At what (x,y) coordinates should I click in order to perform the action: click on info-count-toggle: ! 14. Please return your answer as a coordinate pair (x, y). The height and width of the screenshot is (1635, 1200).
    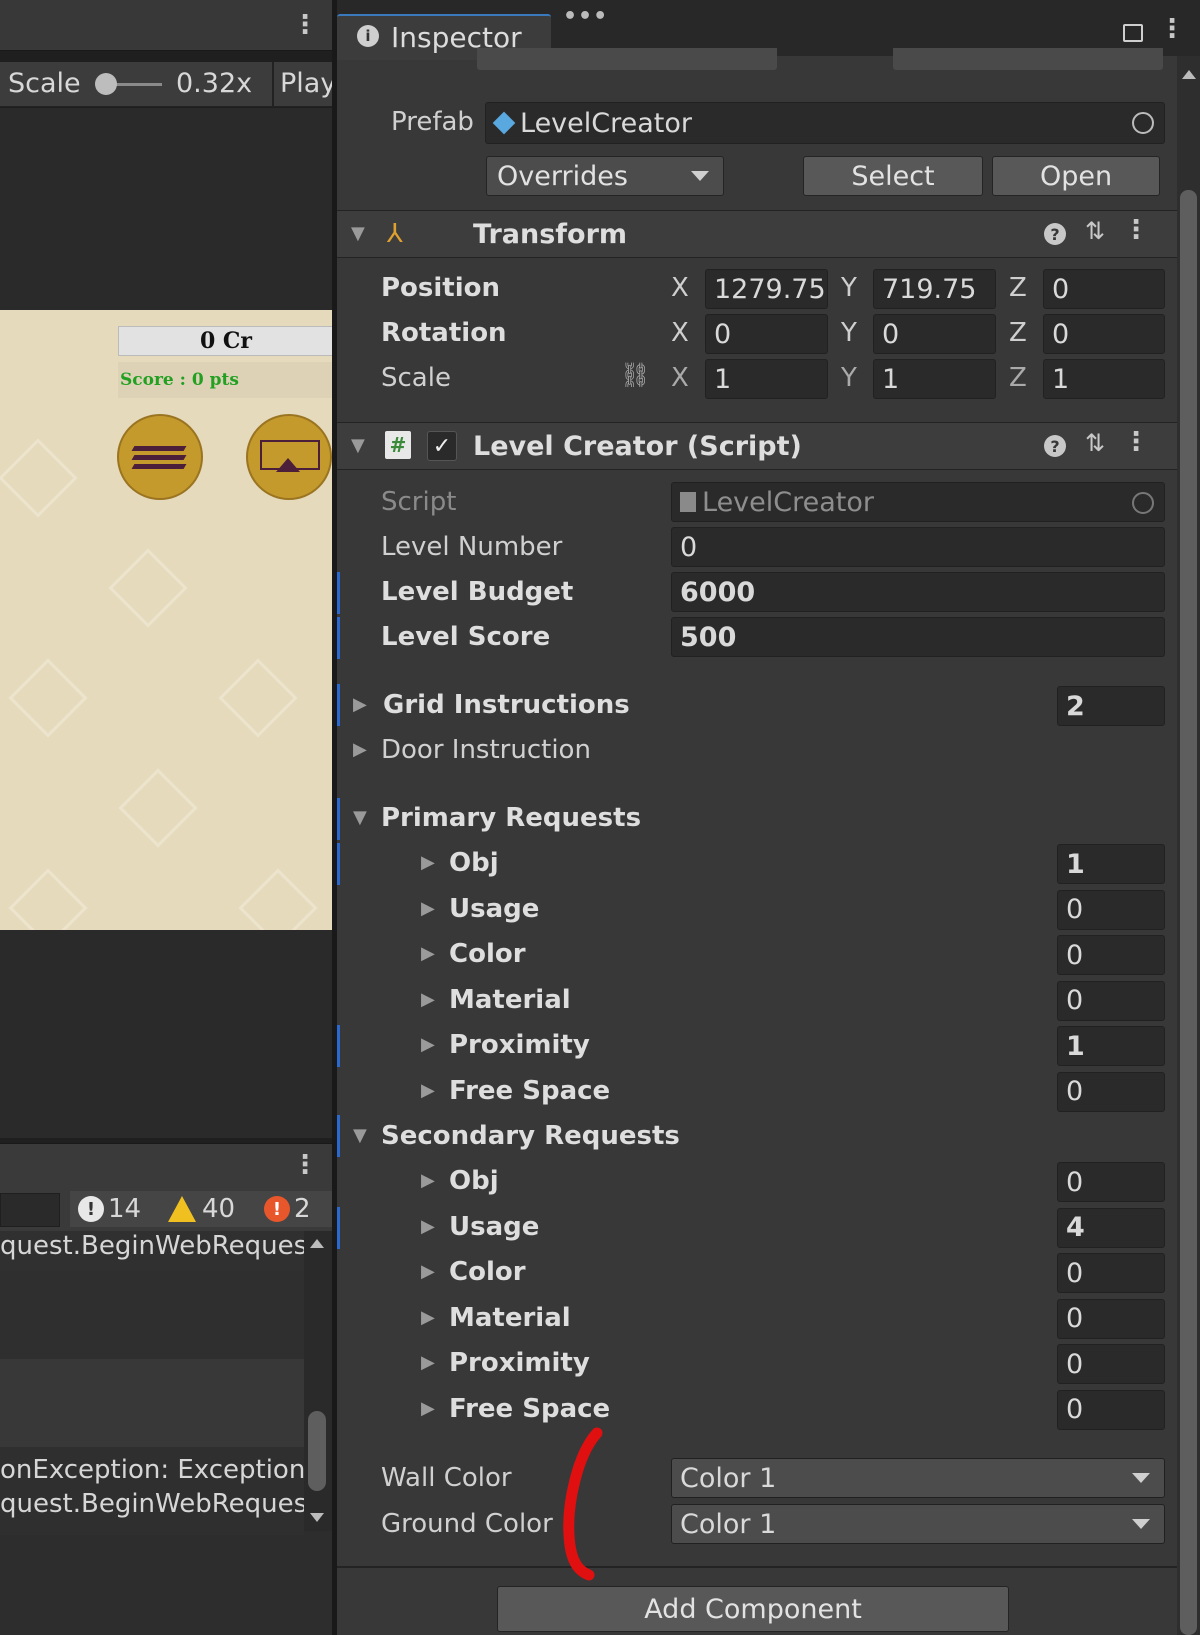
    Looking at the image, I should click on (117, 1209).